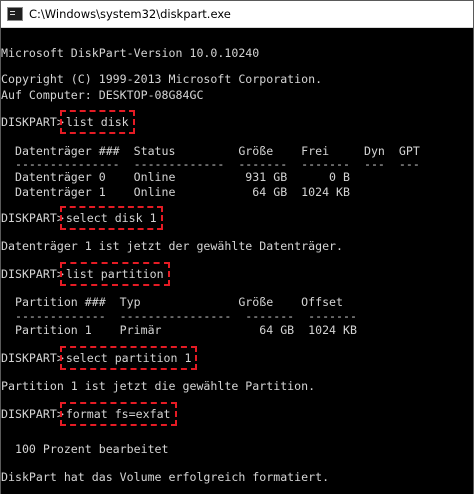  I want to click on version-line: Microsoft DiskPart-Version 10.0.10240, so click(130, 53).